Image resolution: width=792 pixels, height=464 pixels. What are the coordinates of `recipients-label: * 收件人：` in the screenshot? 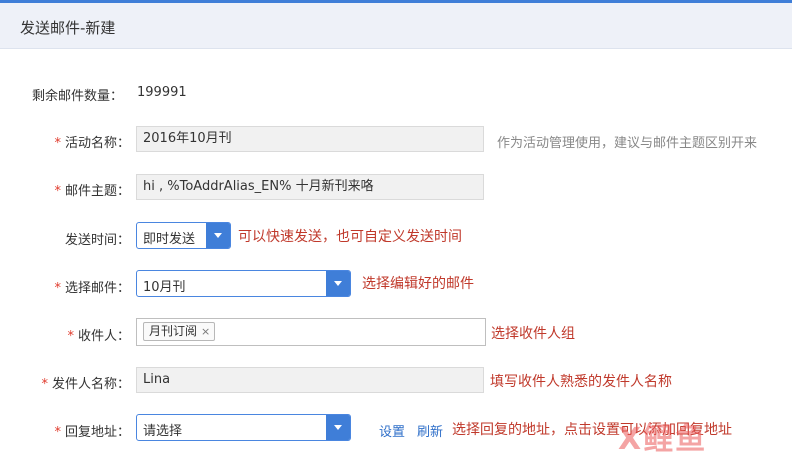 It's located at (98, 336).